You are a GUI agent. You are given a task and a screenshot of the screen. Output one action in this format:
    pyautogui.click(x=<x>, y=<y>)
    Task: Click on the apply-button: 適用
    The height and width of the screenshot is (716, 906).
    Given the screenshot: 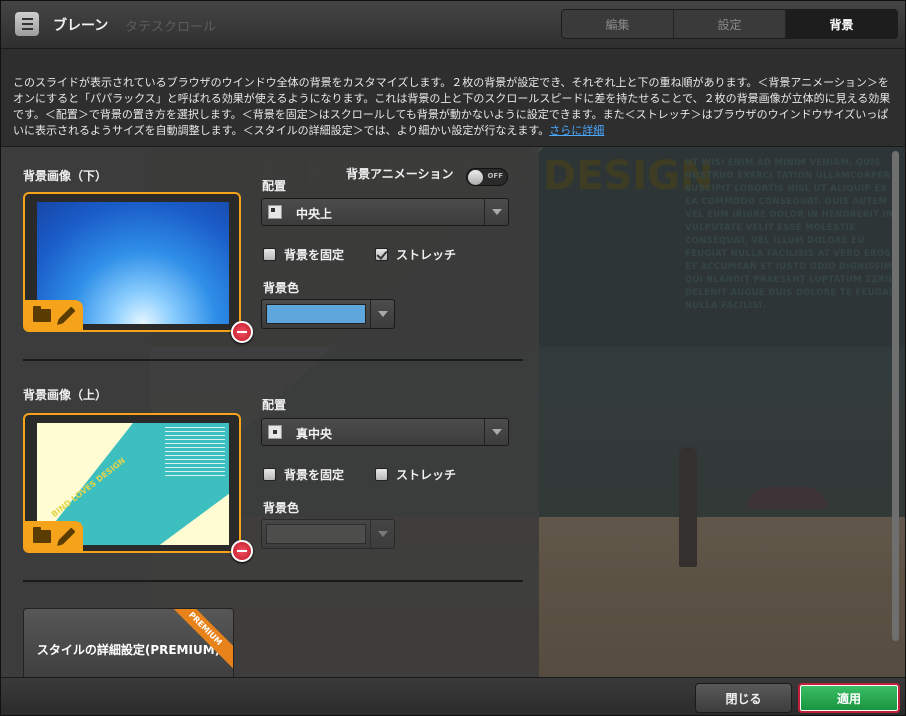 What is the action you would take?
    pyautogui.click(x=849, y=698)
    